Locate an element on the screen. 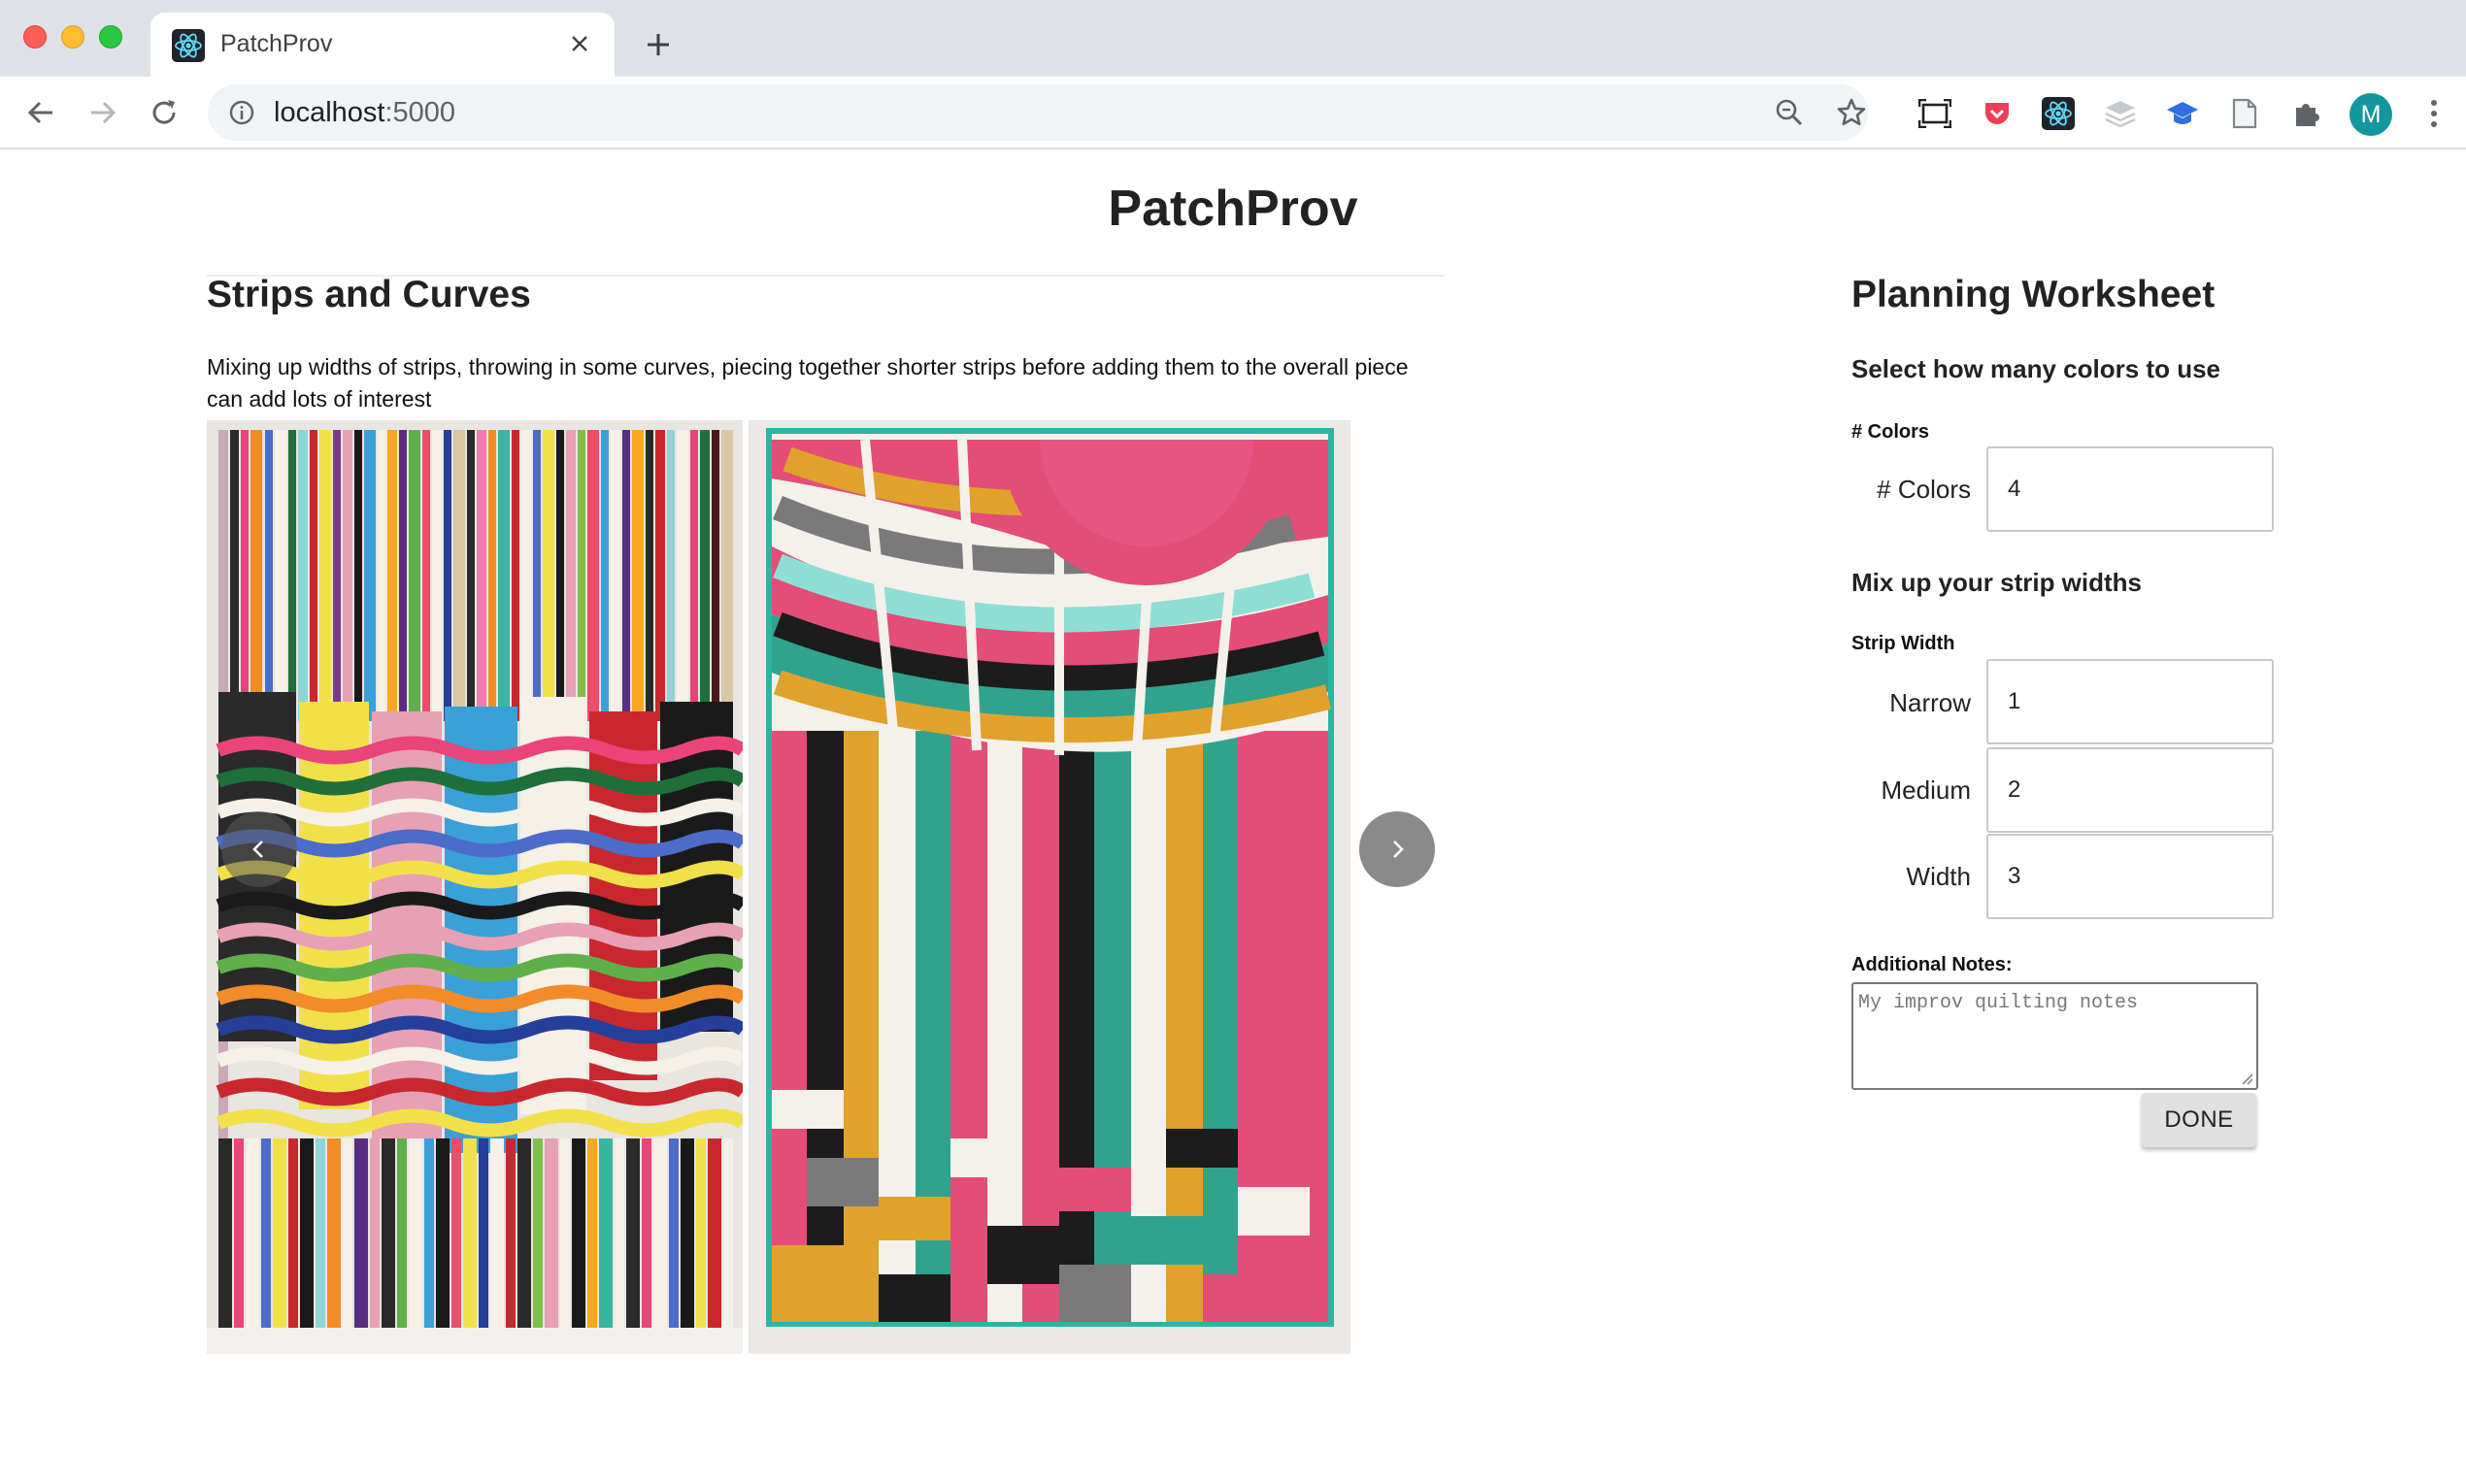  colors-field-label: # Colors is located at coordinates (1924, 489).